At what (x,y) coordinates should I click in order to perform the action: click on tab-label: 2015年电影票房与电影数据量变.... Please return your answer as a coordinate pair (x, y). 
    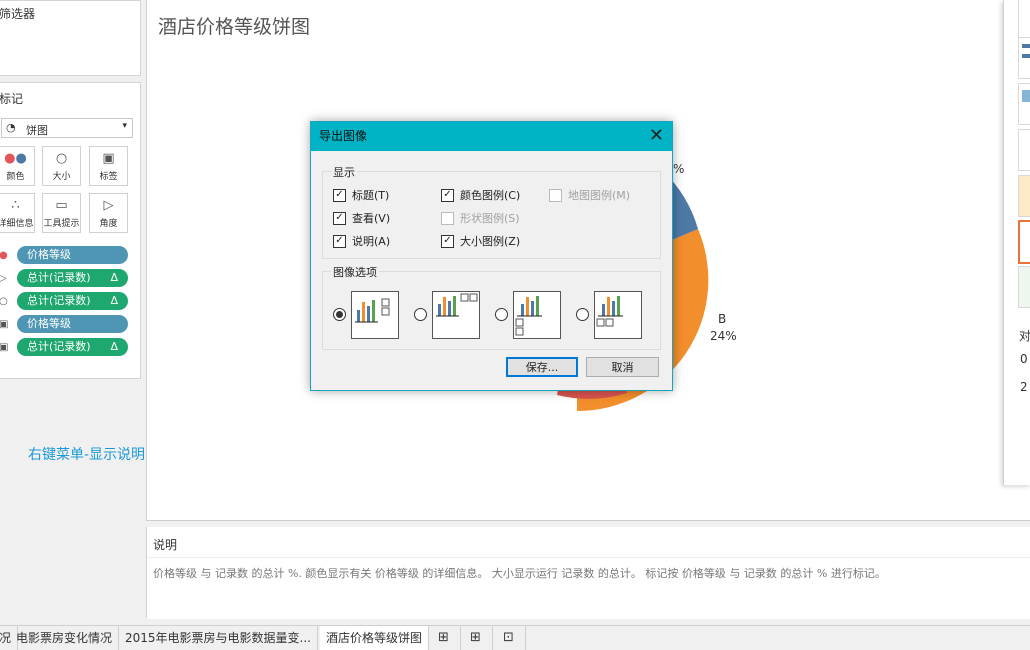
    Looking at the image, I should click on (218, 638).